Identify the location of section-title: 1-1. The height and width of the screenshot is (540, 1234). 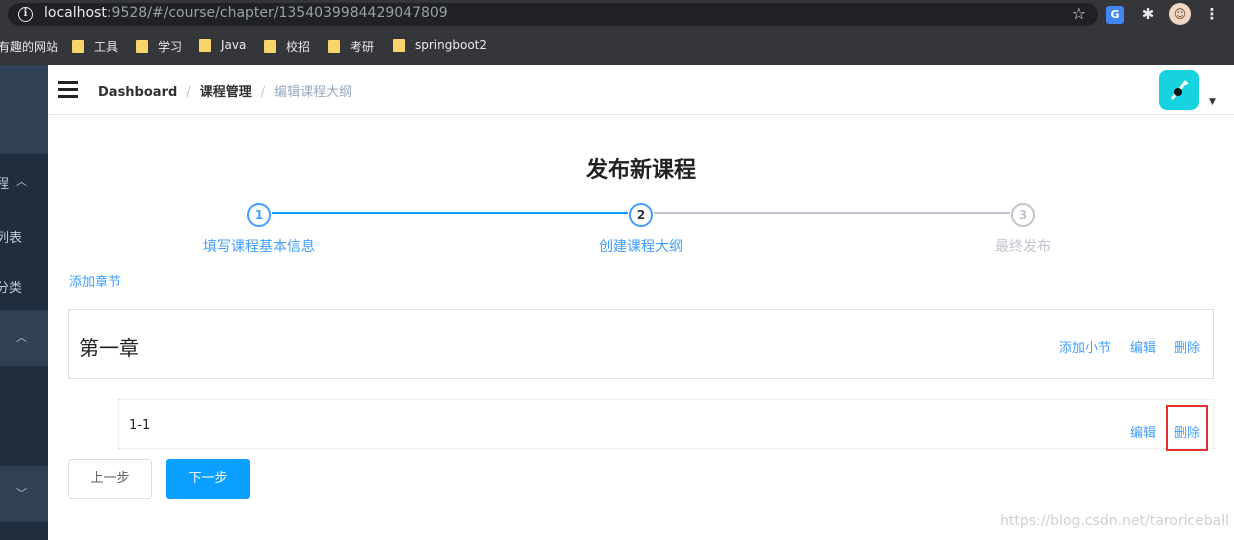
(140, 425).